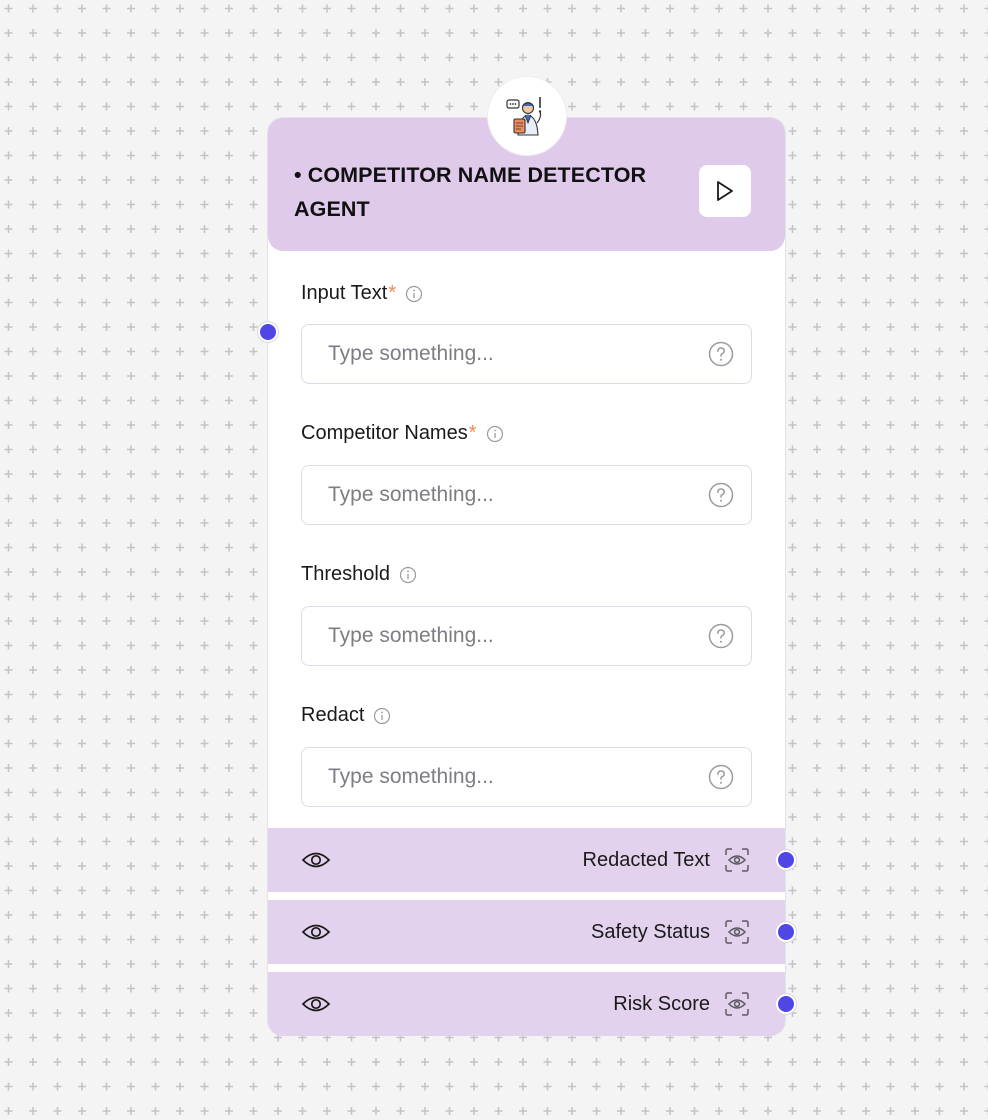 This screenshot has width=988, height=1120. I want to click on agent-avatar-icon, so click(524, 116).